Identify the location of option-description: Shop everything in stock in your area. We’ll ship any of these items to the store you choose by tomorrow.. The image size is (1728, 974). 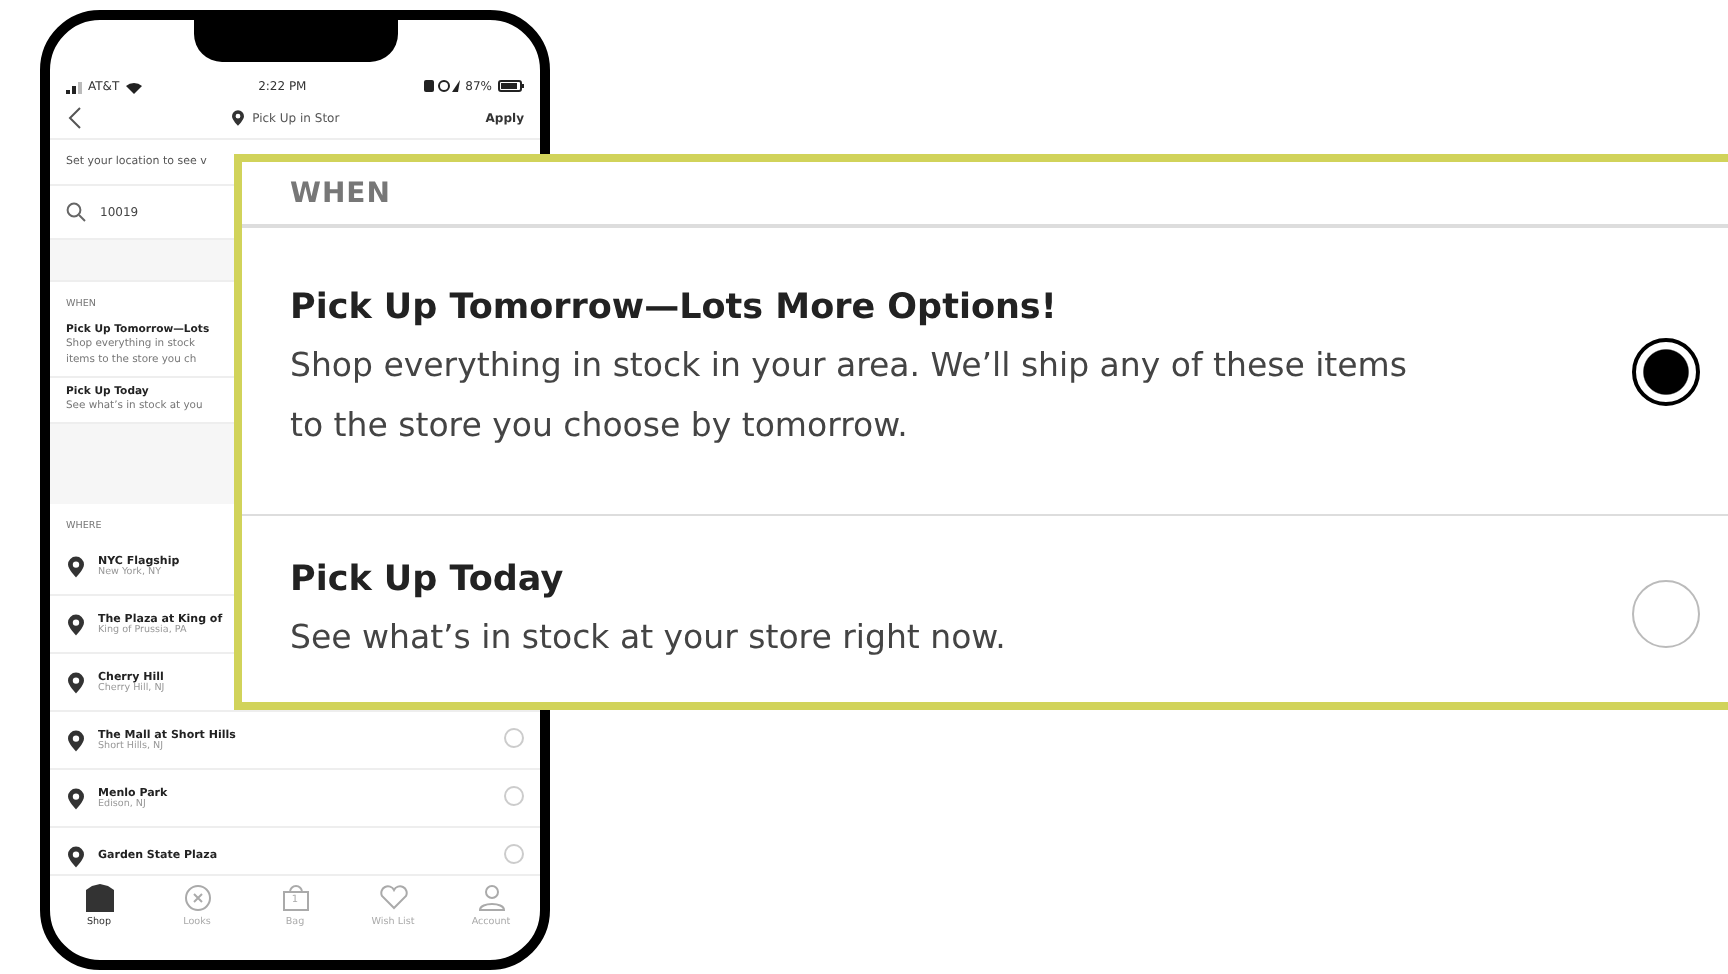
(849, 395).